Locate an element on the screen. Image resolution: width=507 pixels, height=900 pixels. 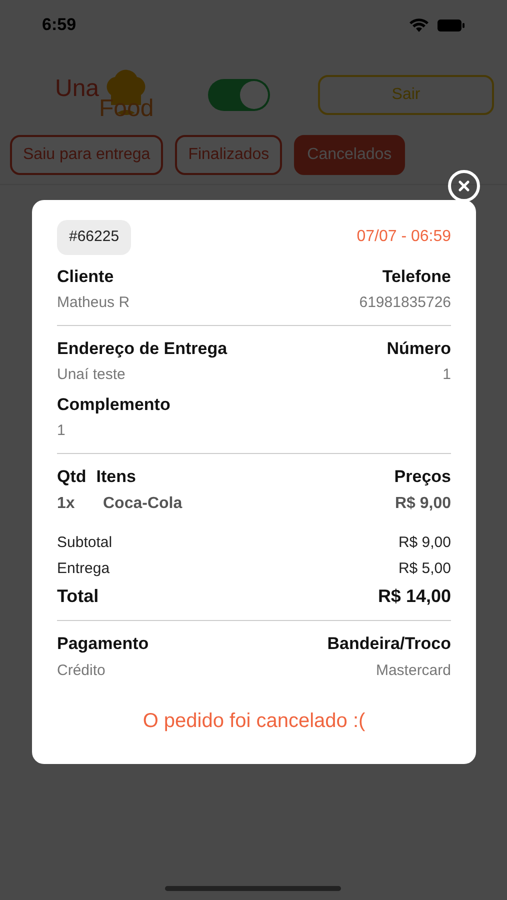
logo-text: Una is located at coordinates (77, 89).